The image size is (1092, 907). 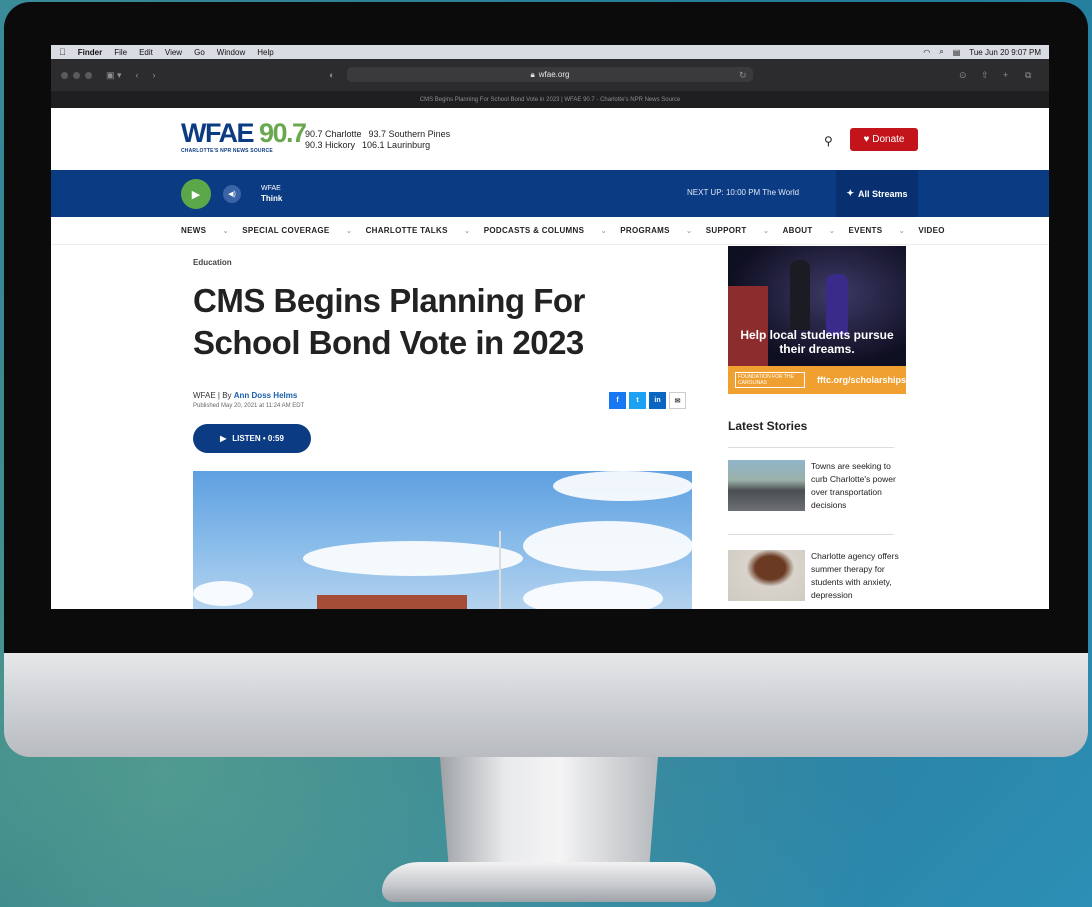 What do you see at coordinates (549, 882) in the screenshot?
I see `monitor-base` at bounding box center [549, 882].